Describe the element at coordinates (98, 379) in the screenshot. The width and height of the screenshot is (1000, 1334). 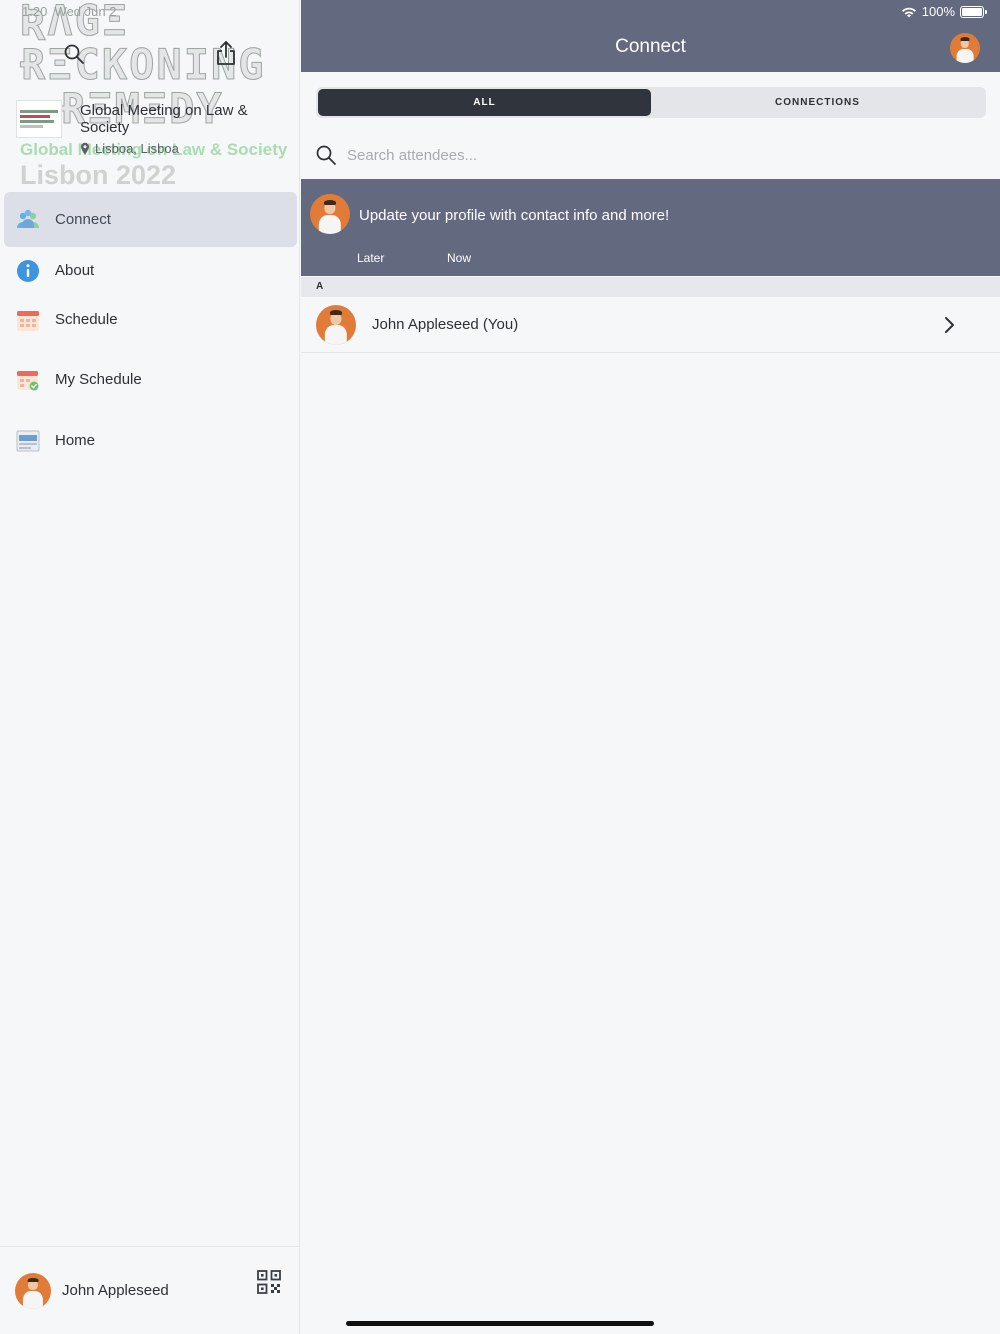
I see `sidebar-item-label: My Schedule` at that location.